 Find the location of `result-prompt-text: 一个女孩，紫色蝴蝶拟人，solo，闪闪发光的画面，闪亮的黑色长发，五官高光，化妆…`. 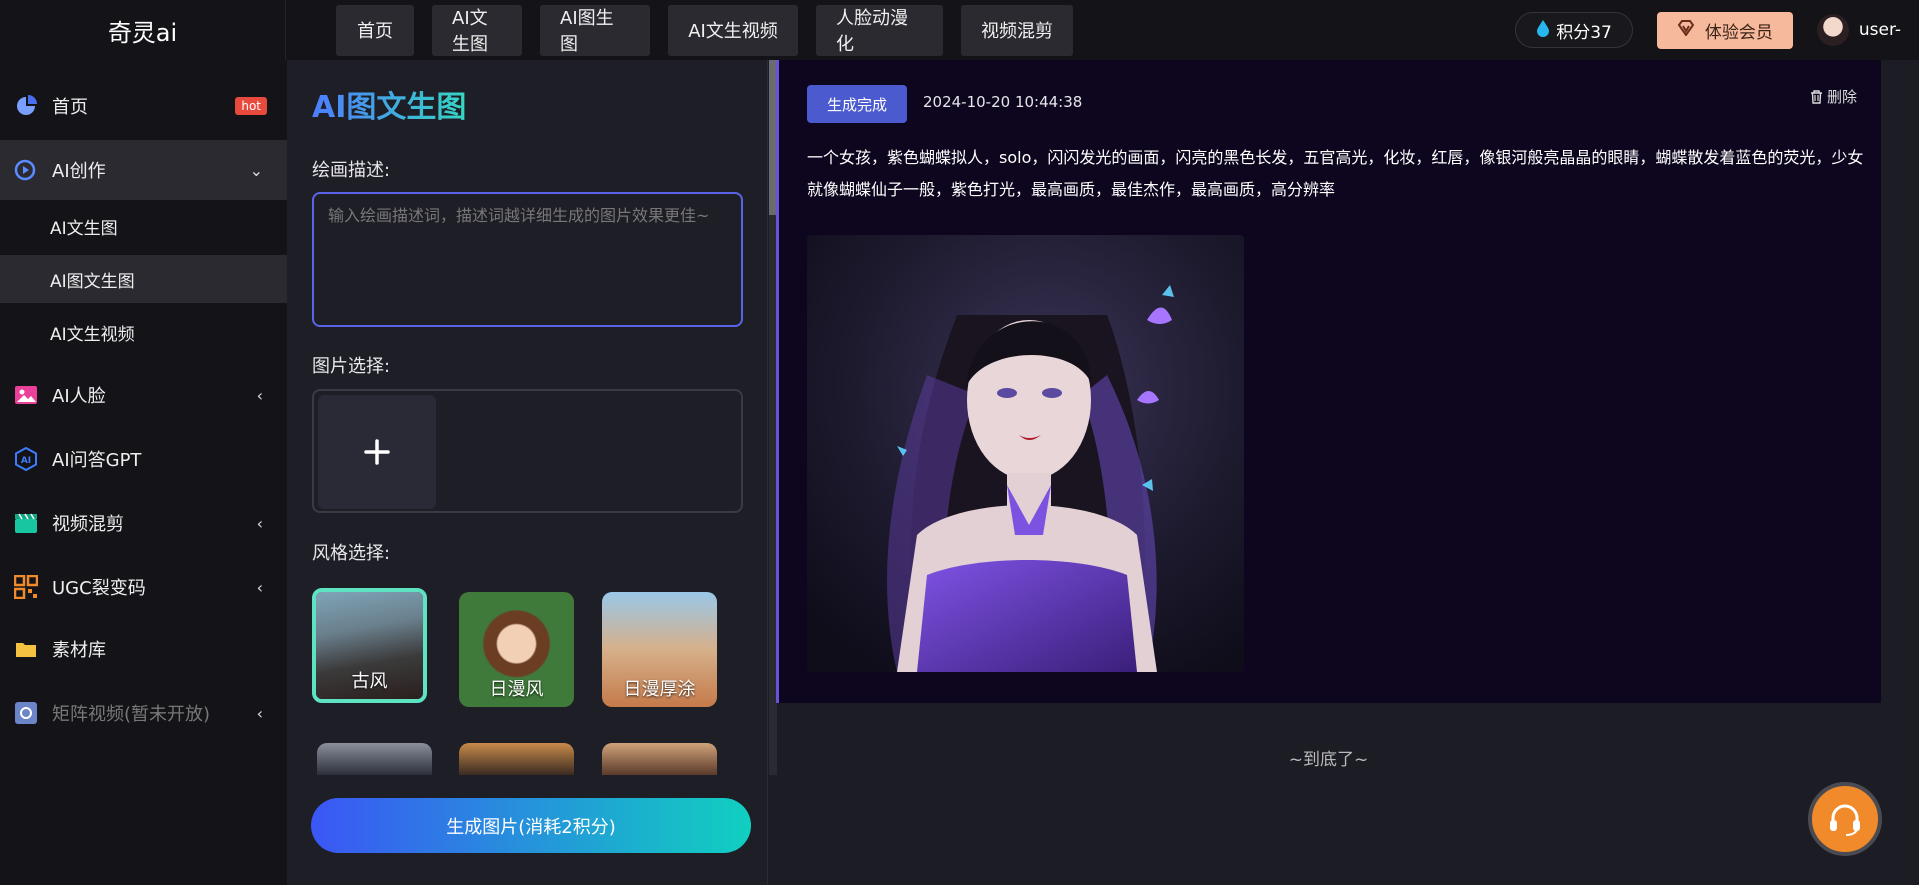

result-prompt-text: 一个女孩，紫色蝴蝶拟人，solo，闪闪发光的画面，闪亮的黑色长发，五官高光，化妆… is located at coordinates (1335, 173).